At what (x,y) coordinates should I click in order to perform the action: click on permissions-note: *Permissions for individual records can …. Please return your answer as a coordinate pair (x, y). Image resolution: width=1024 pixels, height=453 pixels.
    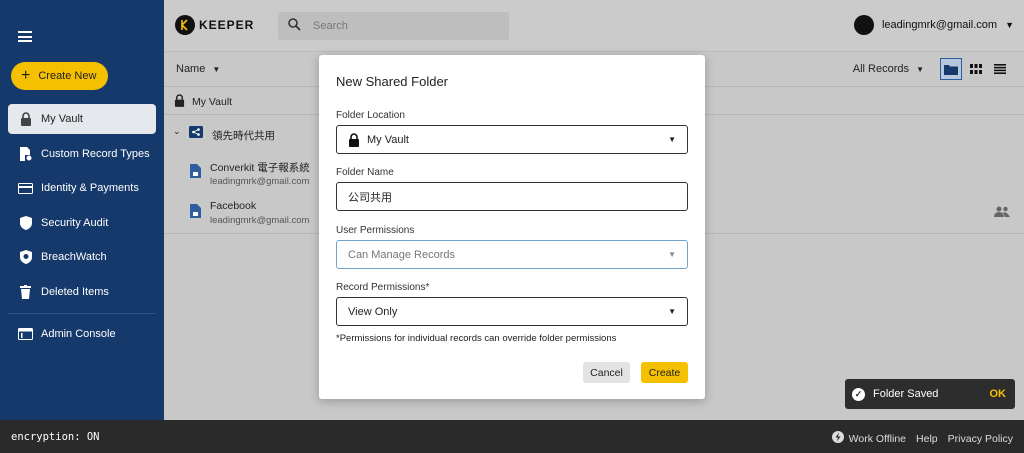
    Looking at the image, I should click on (476, 338).